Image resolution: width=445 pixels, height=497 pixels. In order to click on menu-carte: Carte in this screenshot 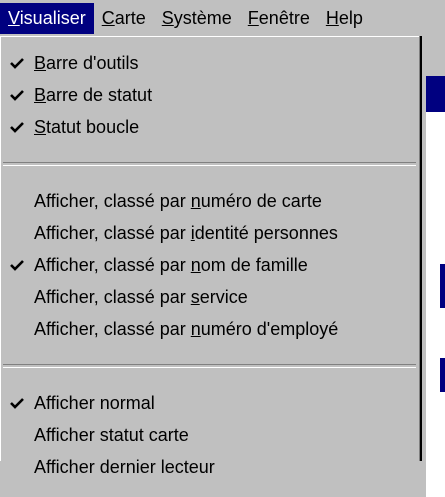, I will do `click(124, 18)`.